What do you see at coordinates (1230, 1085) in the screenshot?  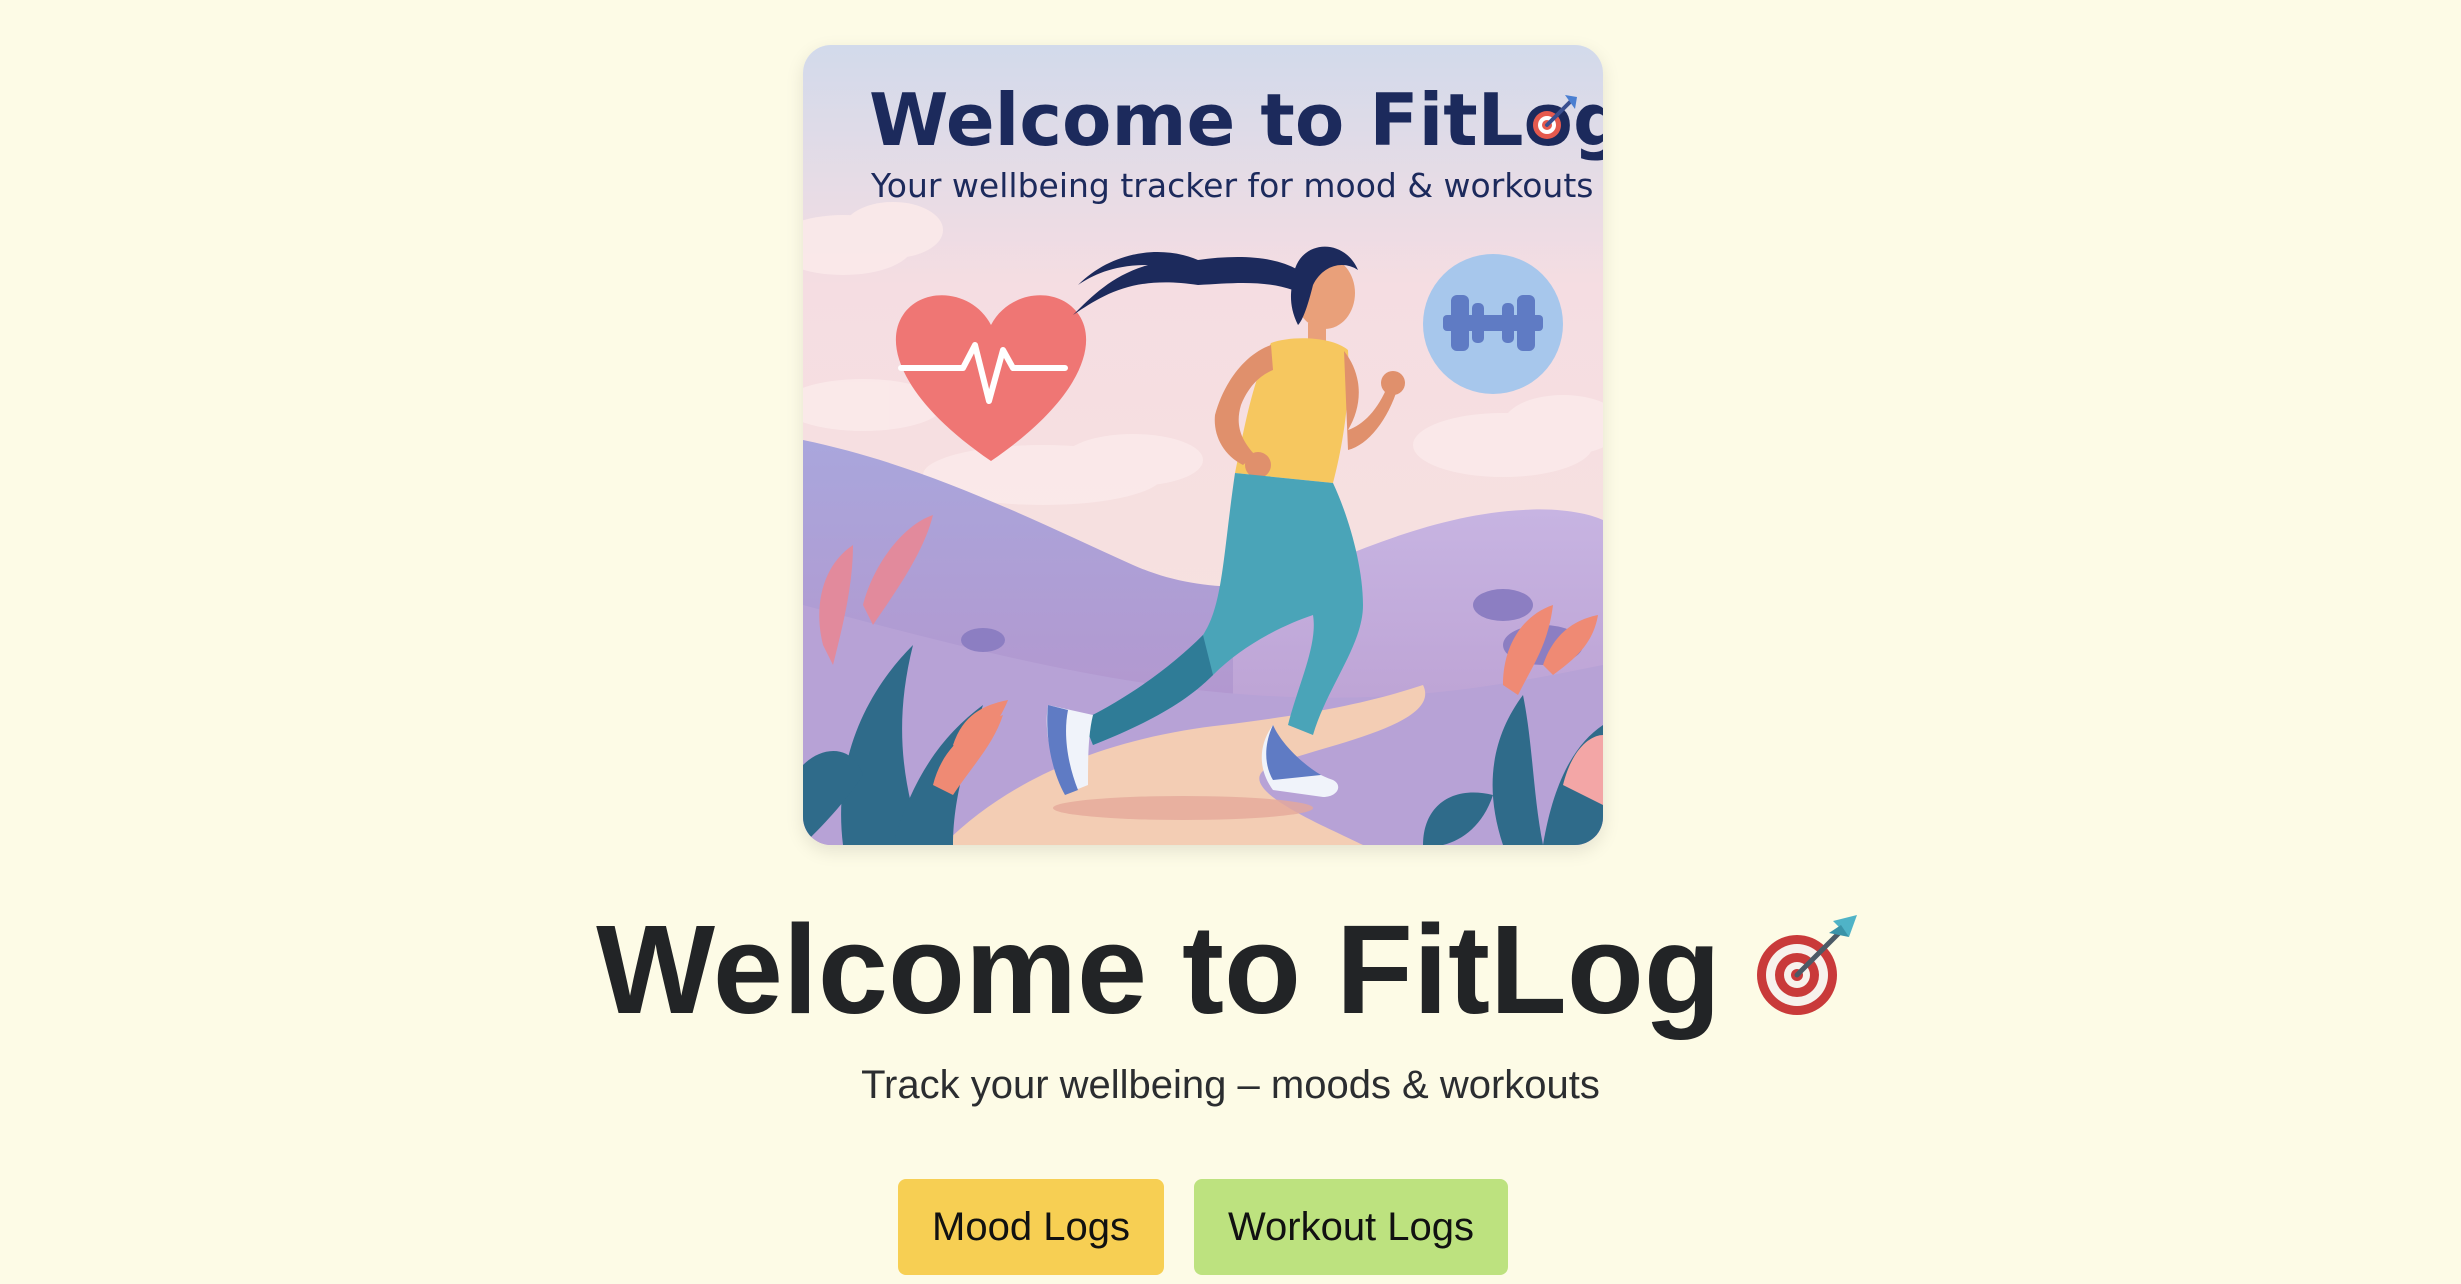 I see `page-tagline: Track your wellbeing – moods & workouts` at bounding box center [1230, 1085].